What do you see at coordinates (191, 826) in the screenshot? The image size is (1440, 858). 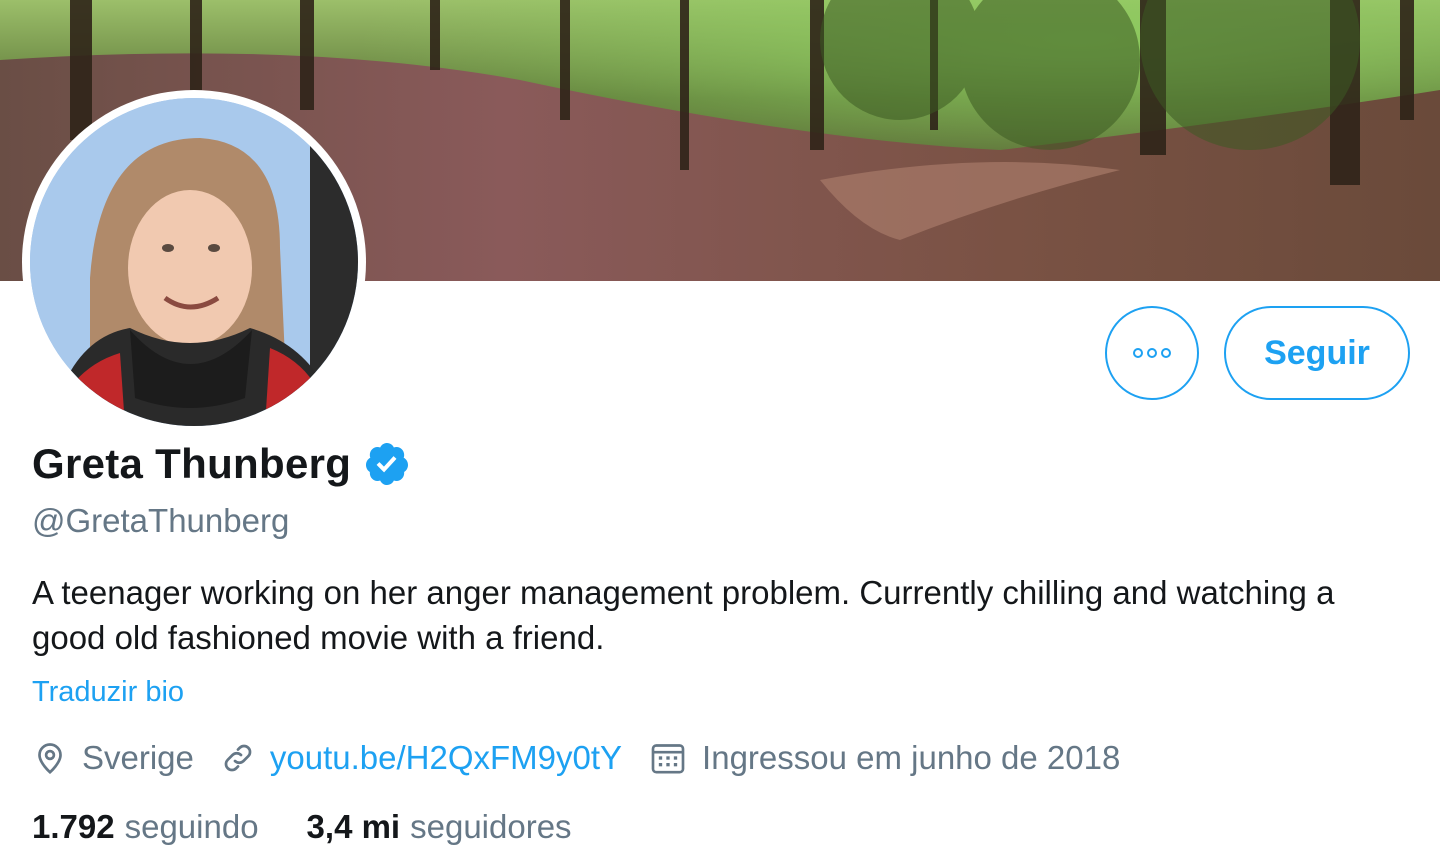 I see `following-label: seguindo` at bounding box center [191, 826].